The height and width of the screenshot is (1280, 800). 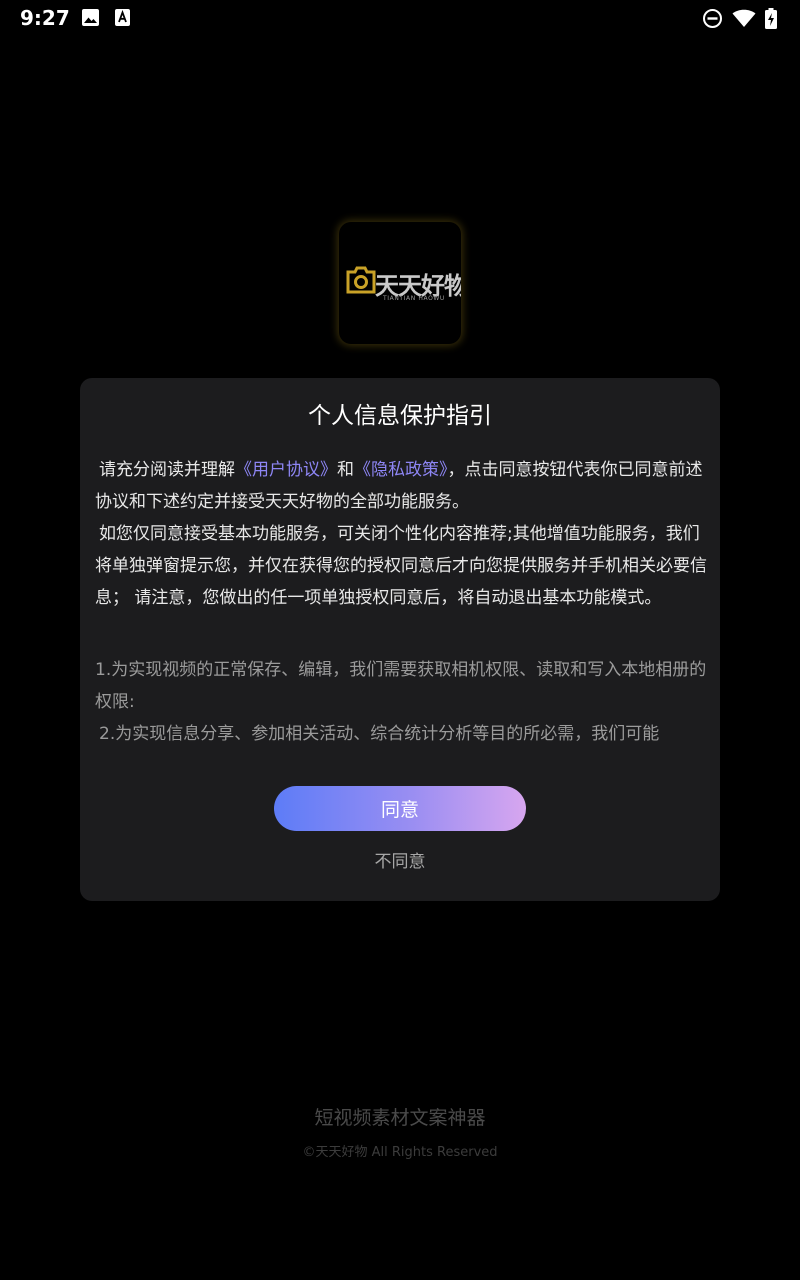 I want to click on footer-slogan: 短视频素材文案神器, so click(x=400, y=1118).